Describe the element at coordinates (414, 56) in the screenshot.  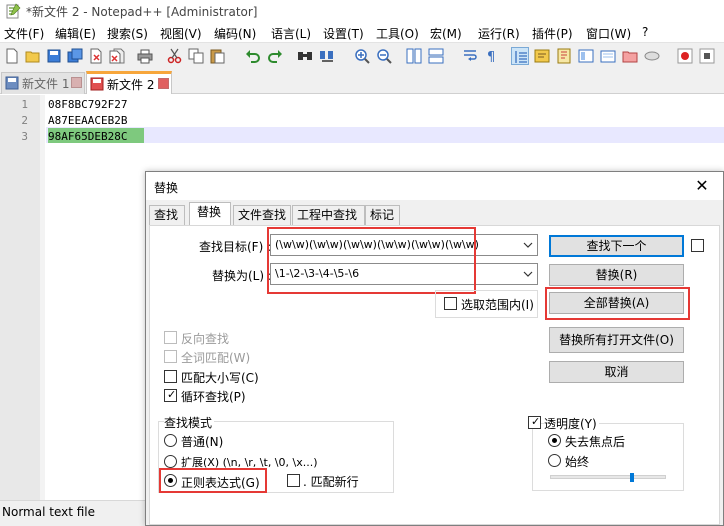
I see `sync-vertical-icon` at that location.